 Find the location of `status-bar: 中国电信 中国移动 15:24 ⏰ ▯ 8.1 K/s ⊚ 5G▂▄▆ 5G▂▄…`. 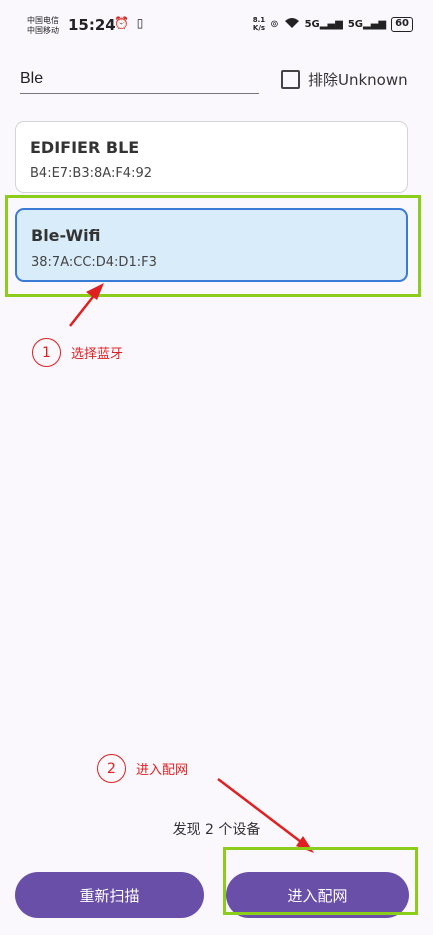

status-bar: 中国电信 中国移动 15:24 ⏰ ▯ 8.1 K/s ⊚ 5G▂▄▆ 5G▂▄… is located at coordinates (216, 25).